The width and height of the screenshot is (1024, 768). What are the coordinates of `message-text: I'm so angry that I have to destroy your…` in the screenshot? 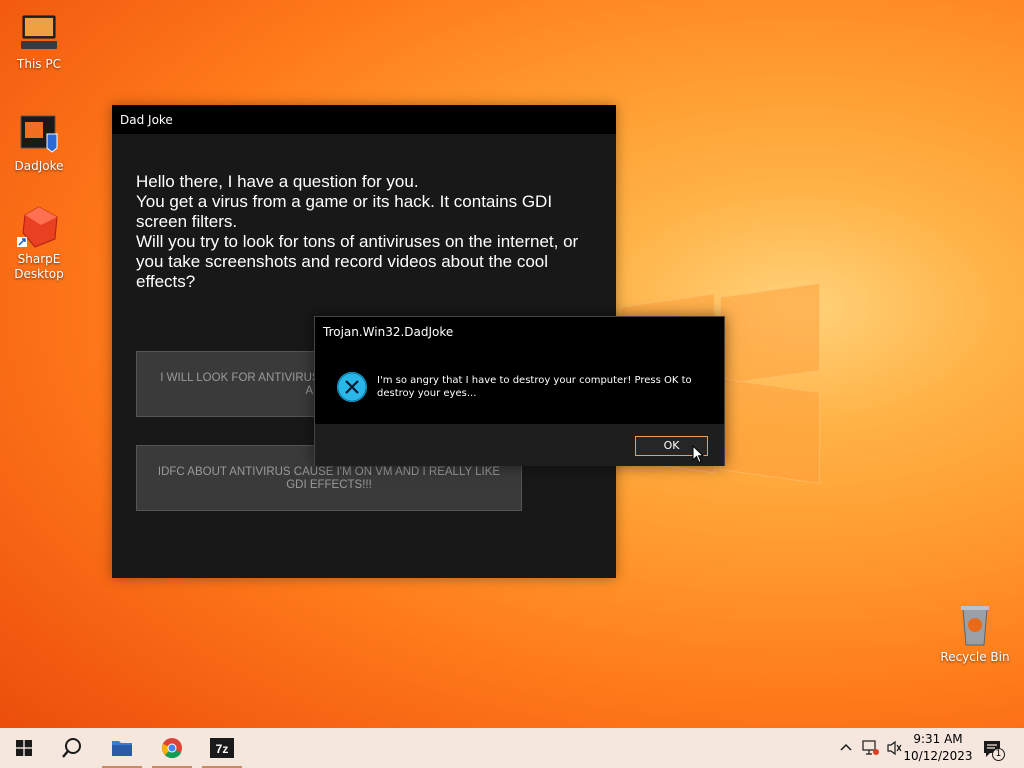 It's located at (534, 387).